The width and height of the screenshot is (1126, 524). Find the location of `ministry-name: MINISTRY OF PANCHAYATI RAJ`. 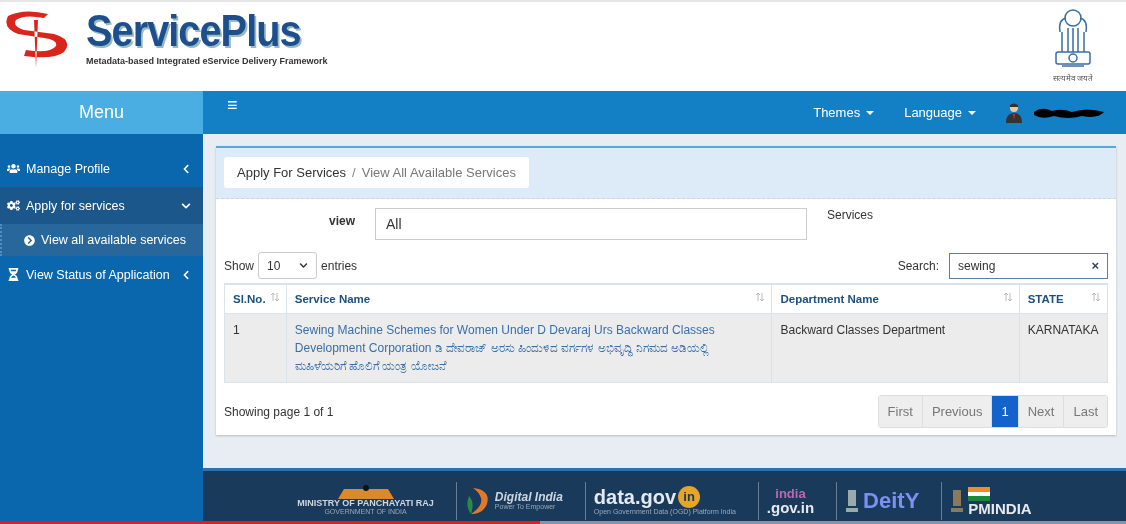

ministry-name: MINISTRY OF PANCHAYATI RAJ is located at coordinates (365, 504).